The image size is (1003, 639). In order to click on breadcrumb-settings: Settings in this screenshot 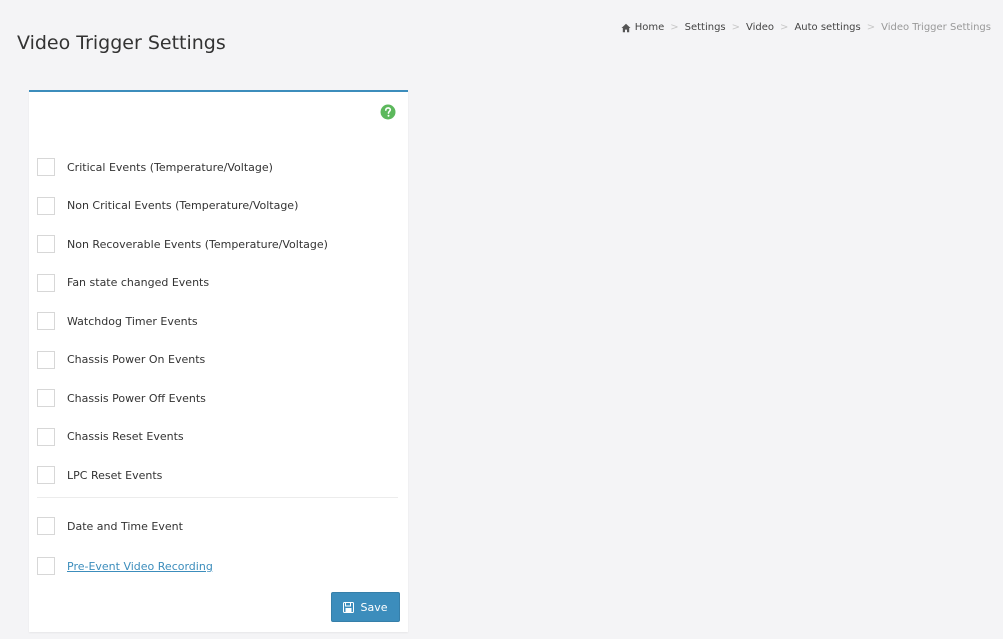, I will do `click(705, 27)`.